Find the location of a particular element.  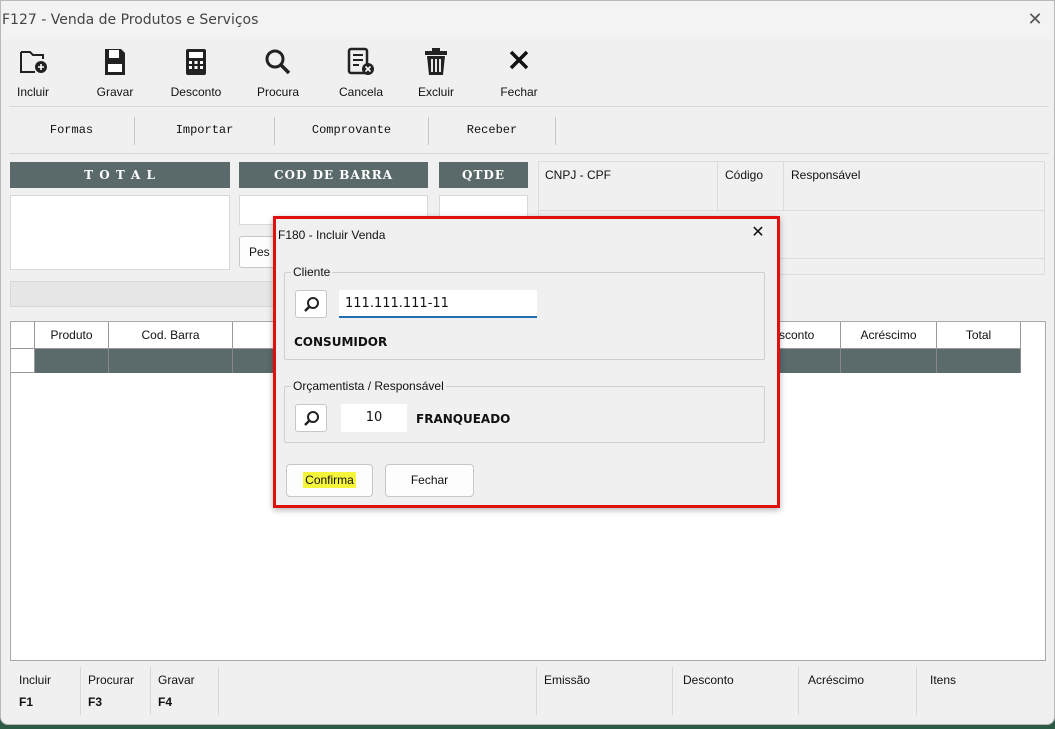

cliente-search-button is located at coordinates (311, 304).